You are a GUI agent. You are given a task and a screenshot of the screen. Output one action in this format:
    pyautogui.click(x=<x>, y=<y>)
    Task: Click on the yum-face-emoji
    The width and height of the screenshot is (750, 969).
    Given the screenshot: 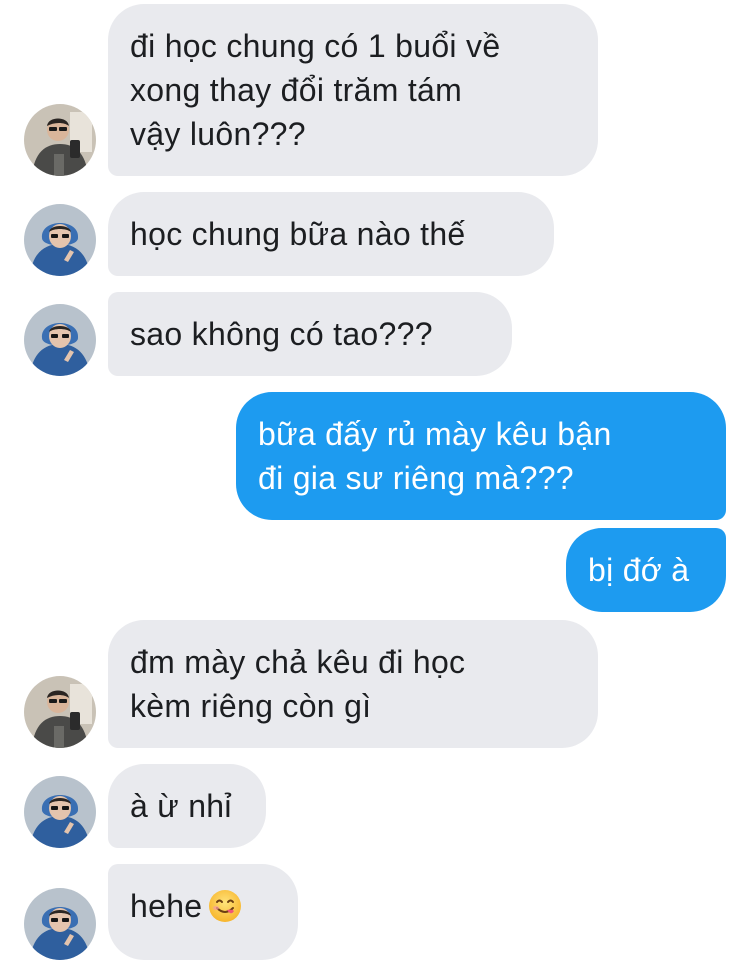 What is the action you would take?
    pyautogui.click(x=225, y=906)
    